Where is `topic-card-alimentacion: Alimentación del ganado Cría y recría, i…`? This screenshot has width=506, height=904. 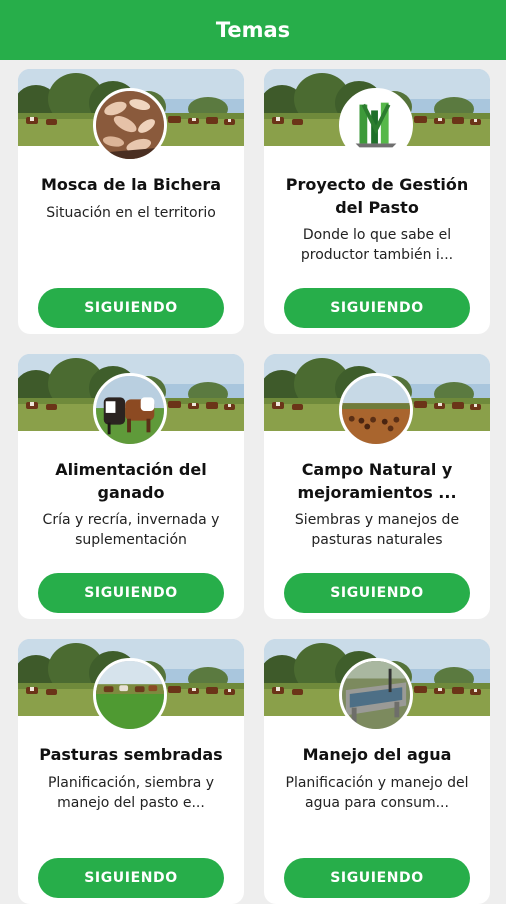 topic-card-alimentacion: Alimentación del ganado Cría y recría, i… is located at coordinates (131, 486).